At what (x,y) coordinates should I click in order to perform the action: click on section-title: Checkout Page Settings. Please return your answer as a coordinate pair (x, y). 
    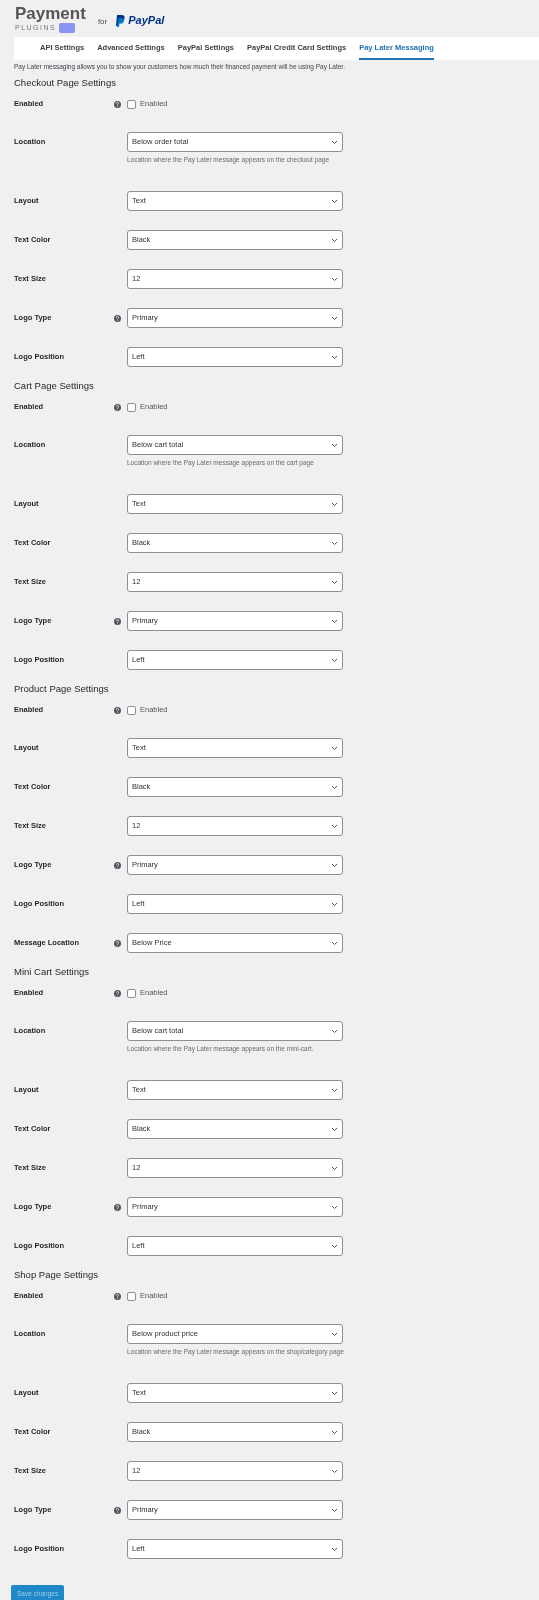
    Looking at the image, I should click on (65, 82).